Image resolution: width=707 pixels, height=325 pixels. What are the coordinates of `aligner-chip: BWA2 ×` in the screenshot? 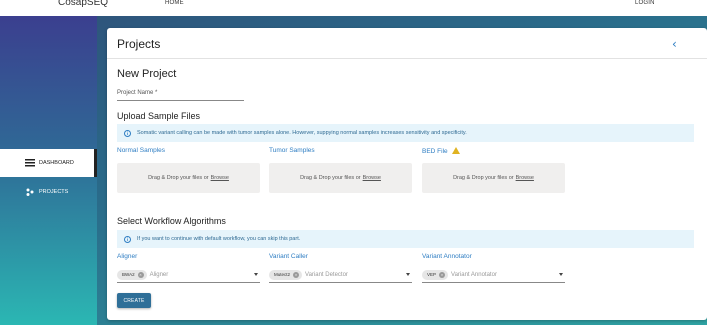 It's located at (132, 274).